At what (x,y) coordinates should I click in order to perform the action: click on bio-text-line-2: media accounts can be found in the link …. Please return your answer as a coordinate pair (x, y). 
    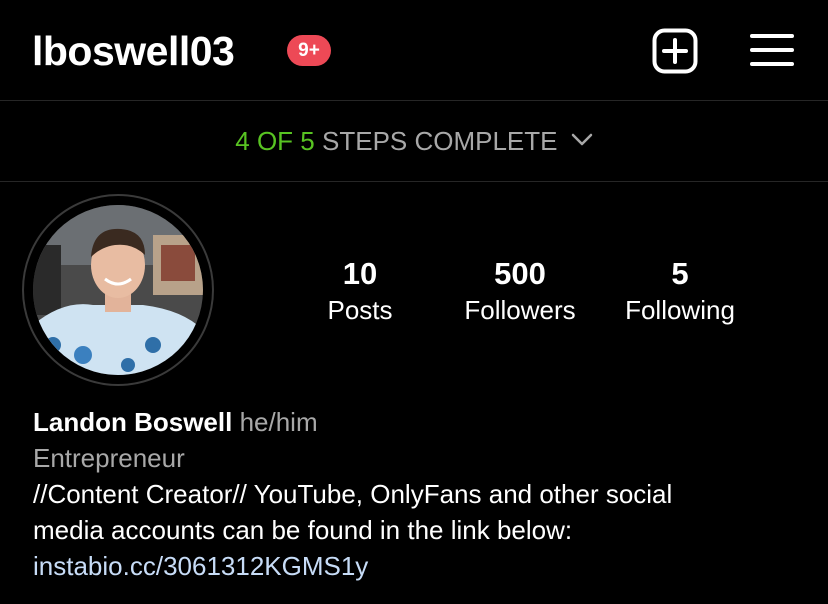
    Looking at the image, I should click on (303, 530).